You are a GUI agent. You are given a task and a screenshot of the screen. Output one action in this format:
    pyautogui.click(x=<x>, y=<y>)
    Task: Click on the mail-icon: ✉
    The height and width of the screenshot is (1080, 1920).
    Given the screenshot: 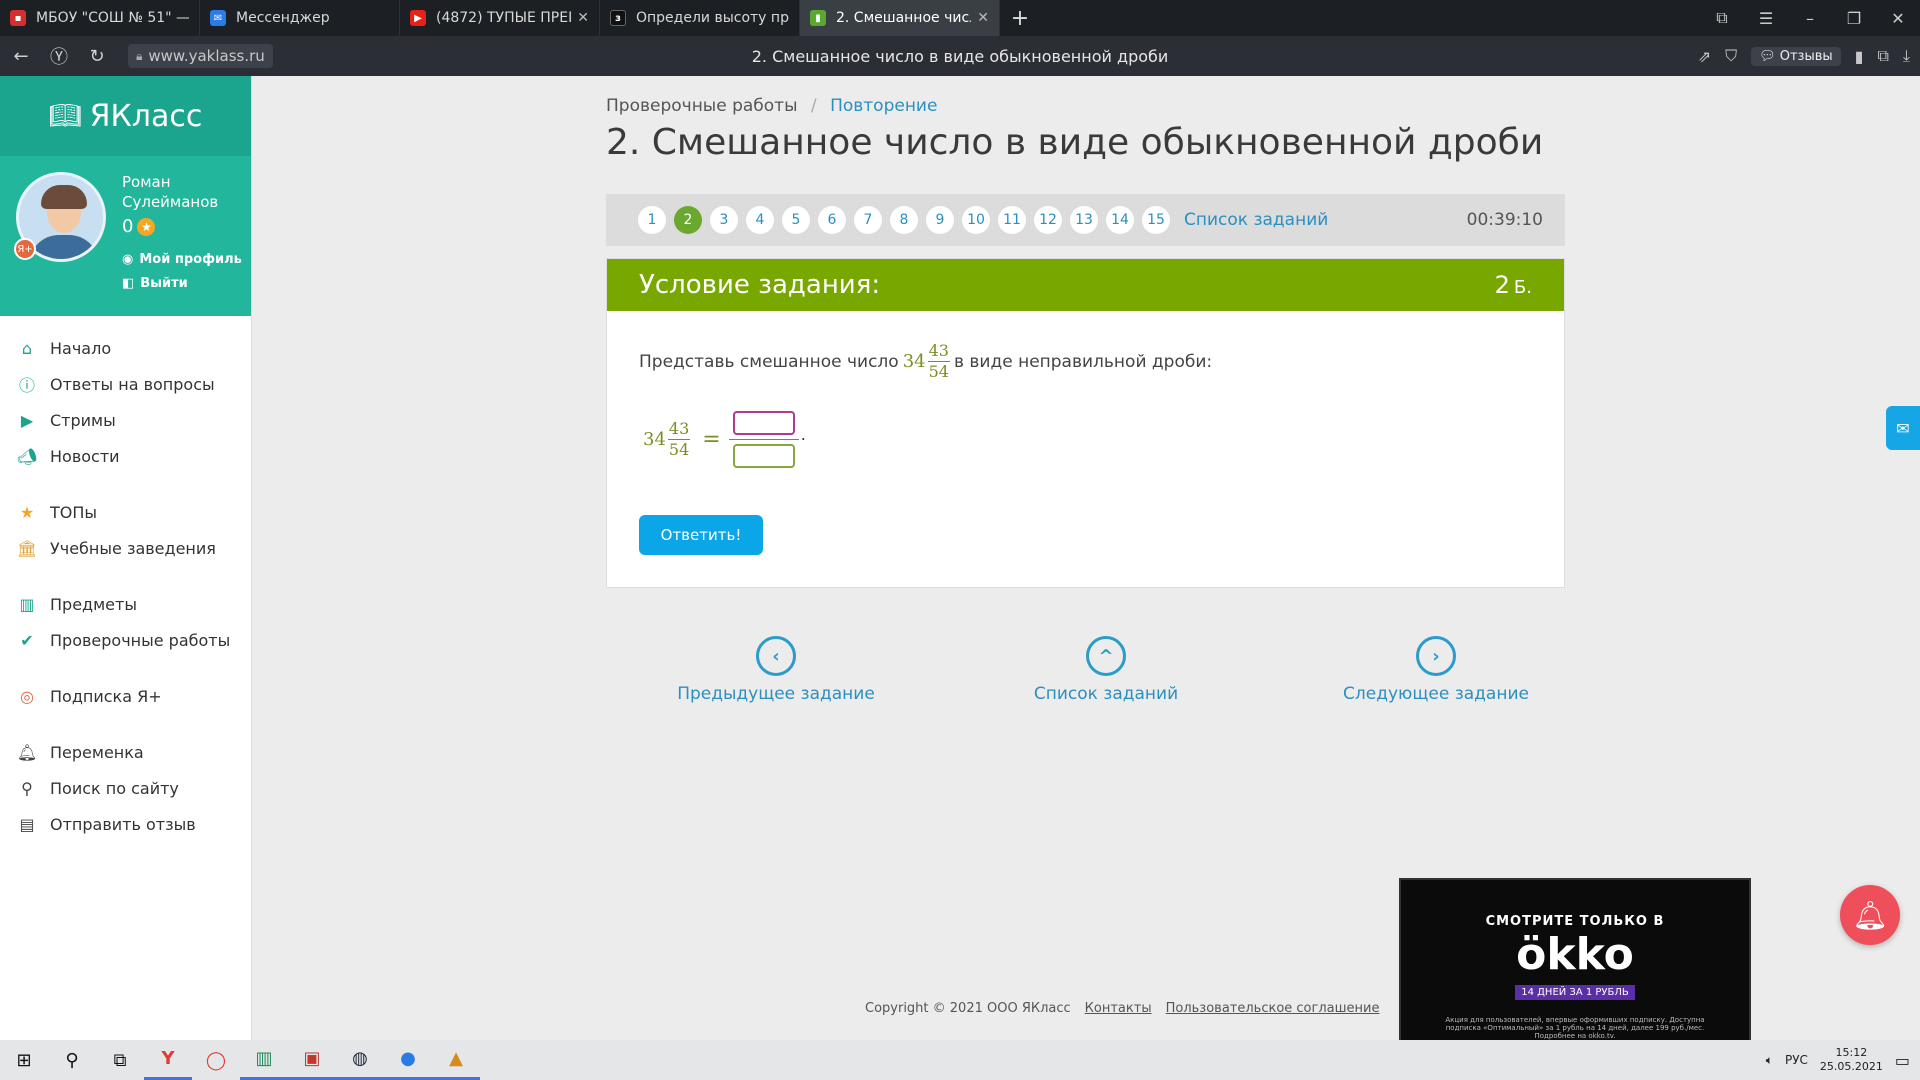 What is the action you would take?
    pyautogui.click(x=1903, y=428)
    